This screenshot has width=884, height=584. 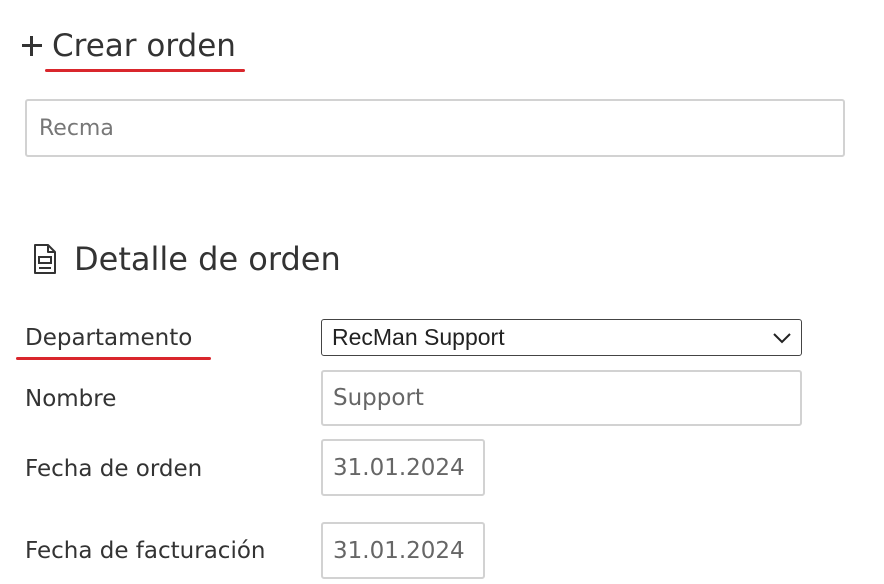 I want to click on create-order-header: Crear orden, so click(x=129, y=46).